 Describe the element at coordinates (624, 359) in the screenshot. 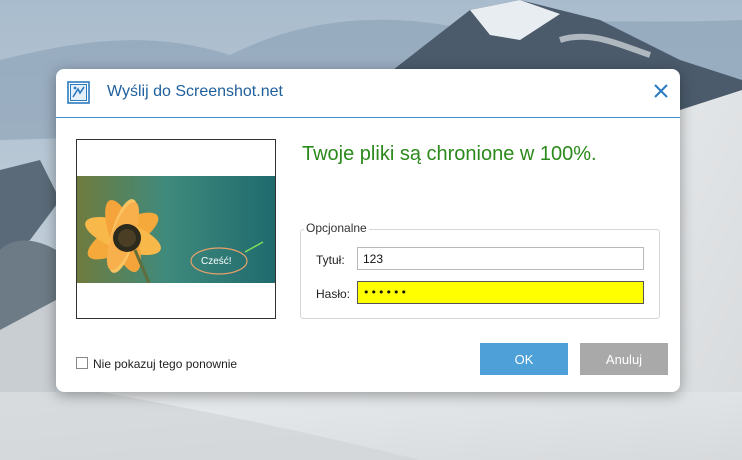

I see `cancel-button: Anuluj` at that location.